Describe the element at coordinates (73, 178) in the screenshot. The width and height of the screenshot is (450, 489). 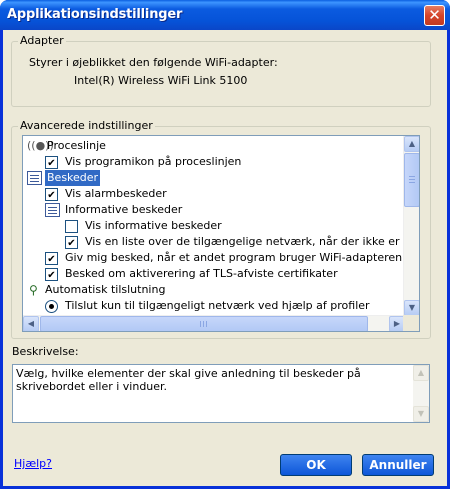
I see `tree-item-label: Beskeder` at that location.